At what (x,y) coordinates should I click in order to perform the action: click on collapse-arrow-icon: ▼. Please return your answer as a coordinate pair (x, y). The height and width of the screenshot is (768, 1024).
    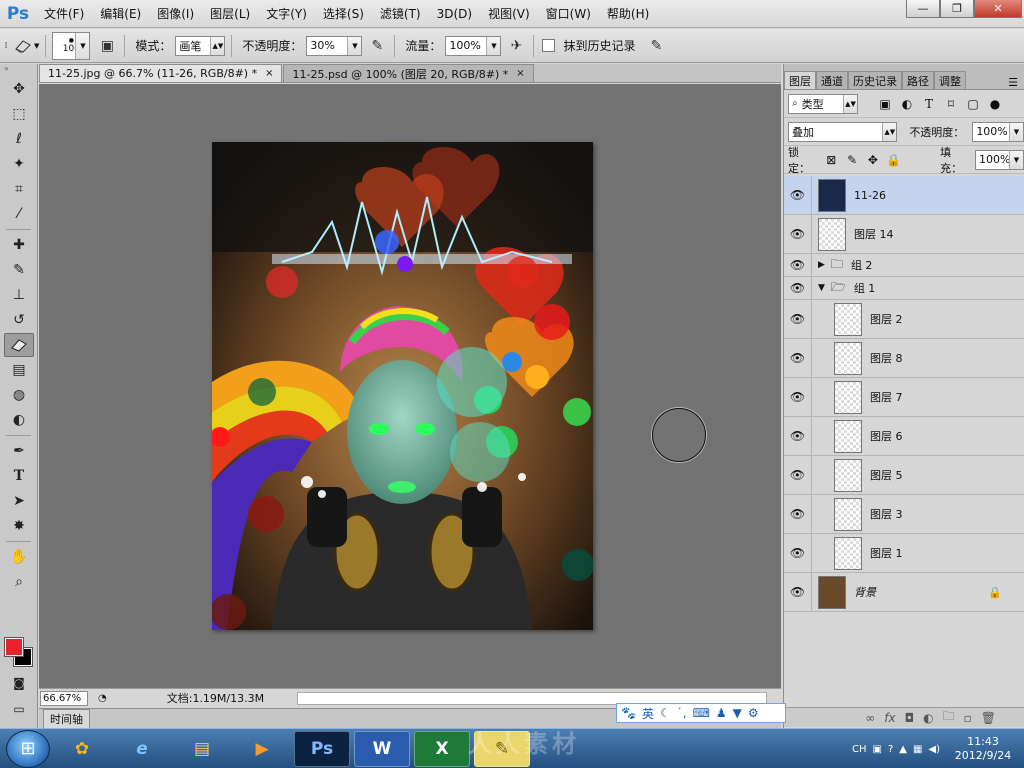
    Looking at the image, I should click on (821, 288).